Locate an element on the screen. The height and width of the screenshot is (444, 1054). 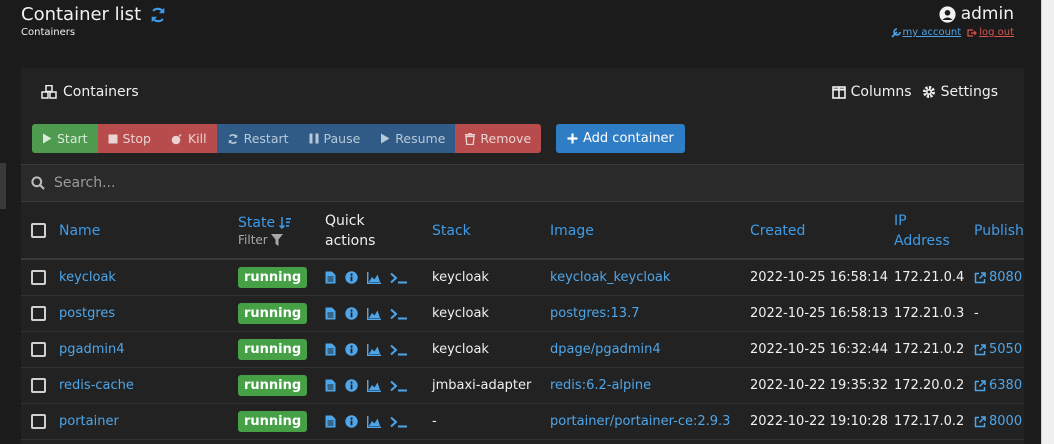
plus-icon is located at coordinates (572, 138).